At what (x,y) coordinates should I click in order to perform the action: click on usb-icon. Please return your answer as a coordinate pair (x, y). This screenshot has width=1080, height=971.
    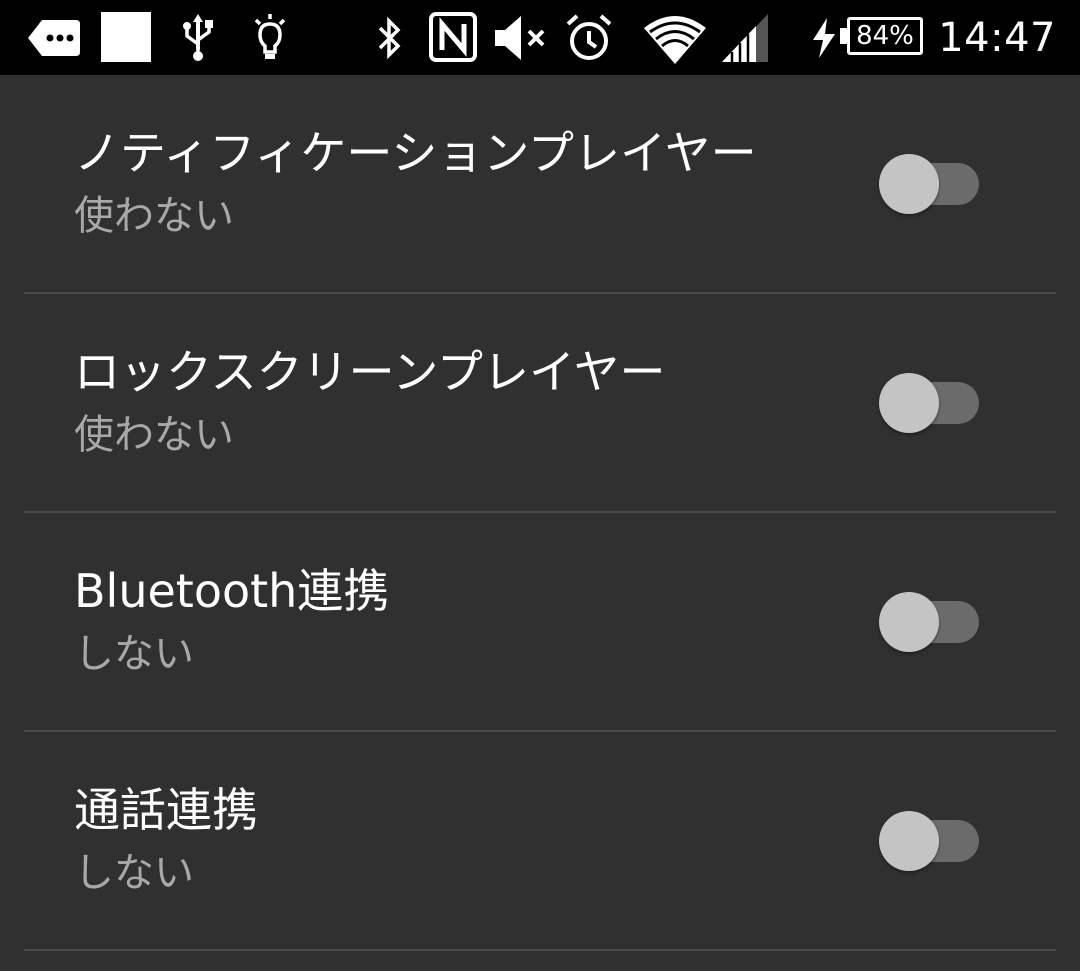
    Looking at the image, I should click on (198, 37).